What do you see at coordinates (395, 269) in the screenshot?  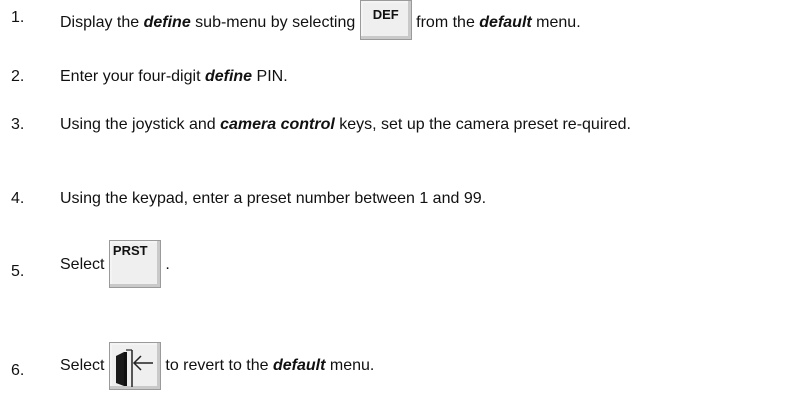 I see `step-5: 5. Select PRST .` at bounding box center [395, 269].